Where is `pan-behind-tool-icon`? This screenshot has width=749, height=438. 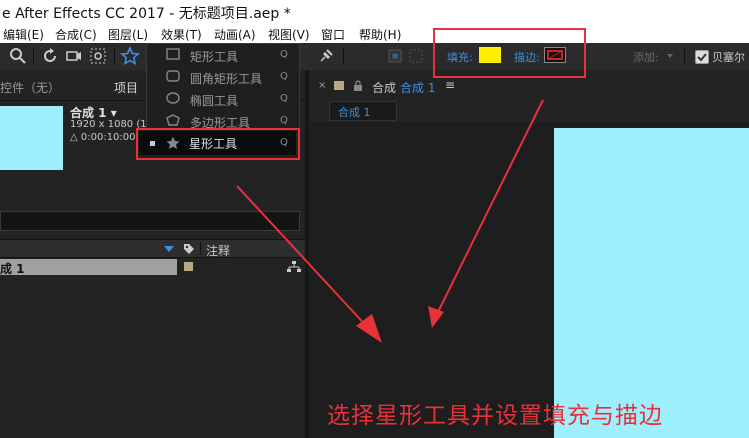 pan-behind-tool-icon is located at coordinates (98, 56).